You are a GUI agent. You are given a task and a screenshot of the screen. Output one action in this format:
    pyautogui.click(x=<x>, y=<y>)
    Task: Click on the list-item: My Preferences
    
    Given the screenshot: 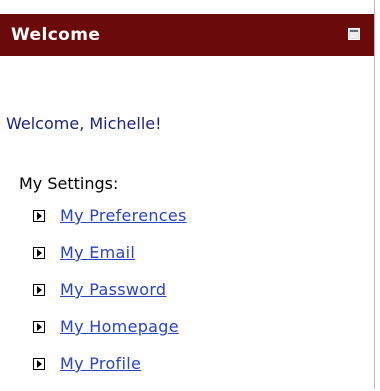 What is the action you would take?
    pyautogui.click(x=110, y=224)
    